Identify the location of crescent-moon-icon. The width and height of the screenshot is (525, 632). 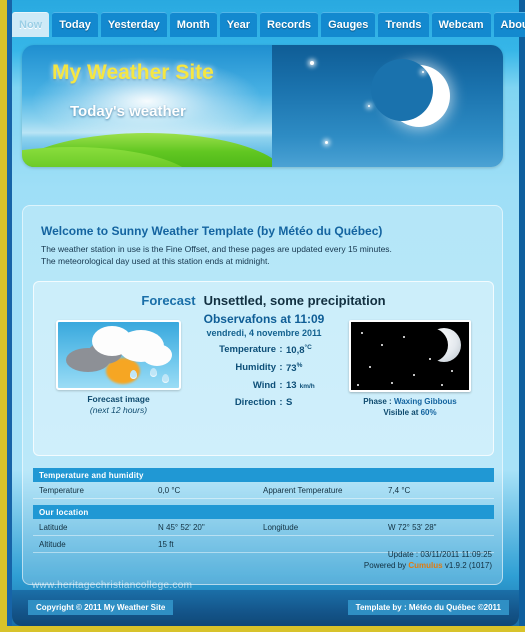
(410, 93).